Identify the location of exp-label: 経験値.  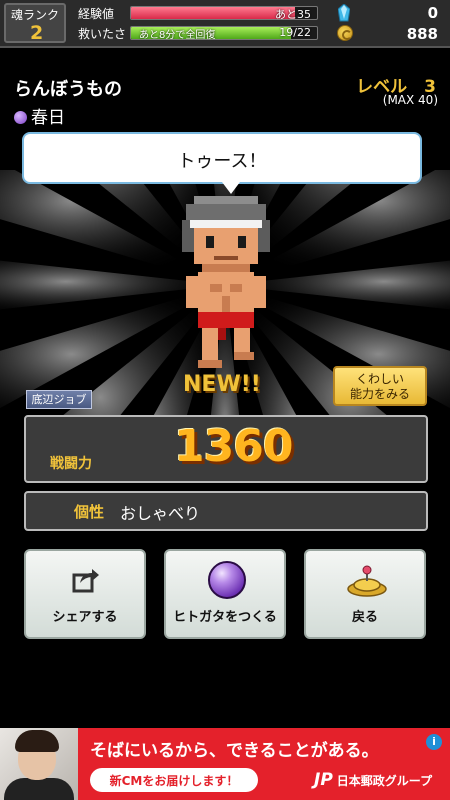
(96, 14).